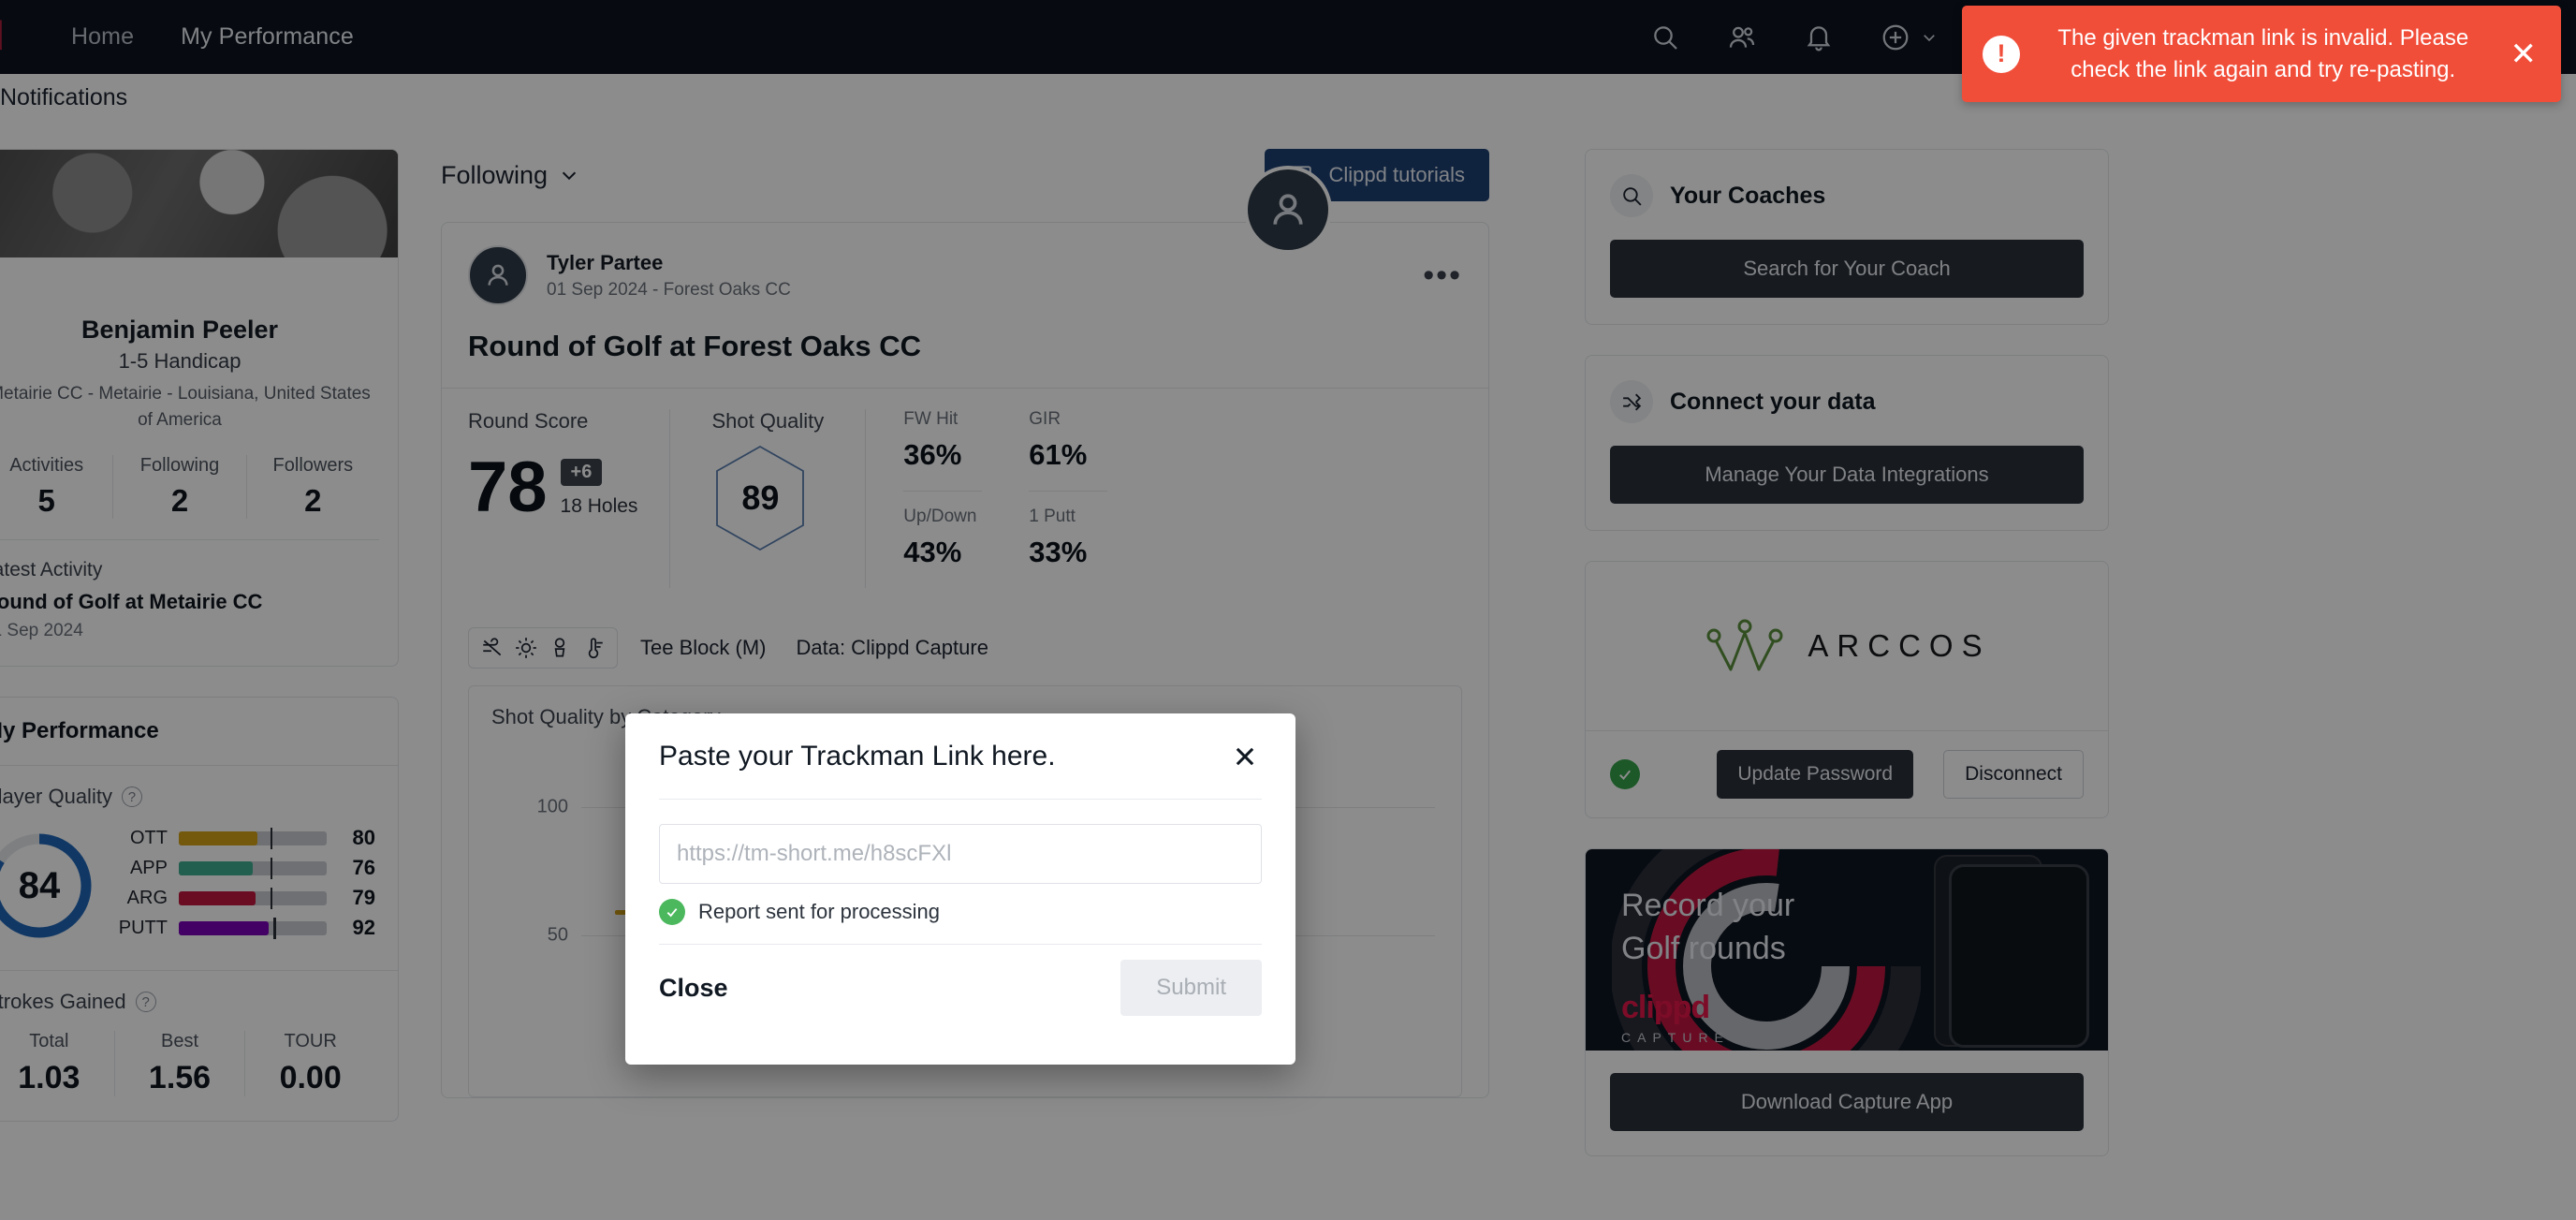 Image resolution: width=2576 pixels, height=1220 pixels. Describe the element at coordinates (1191, 988) in the screenshot. I see `modal-submit-button: Submit` at that location.